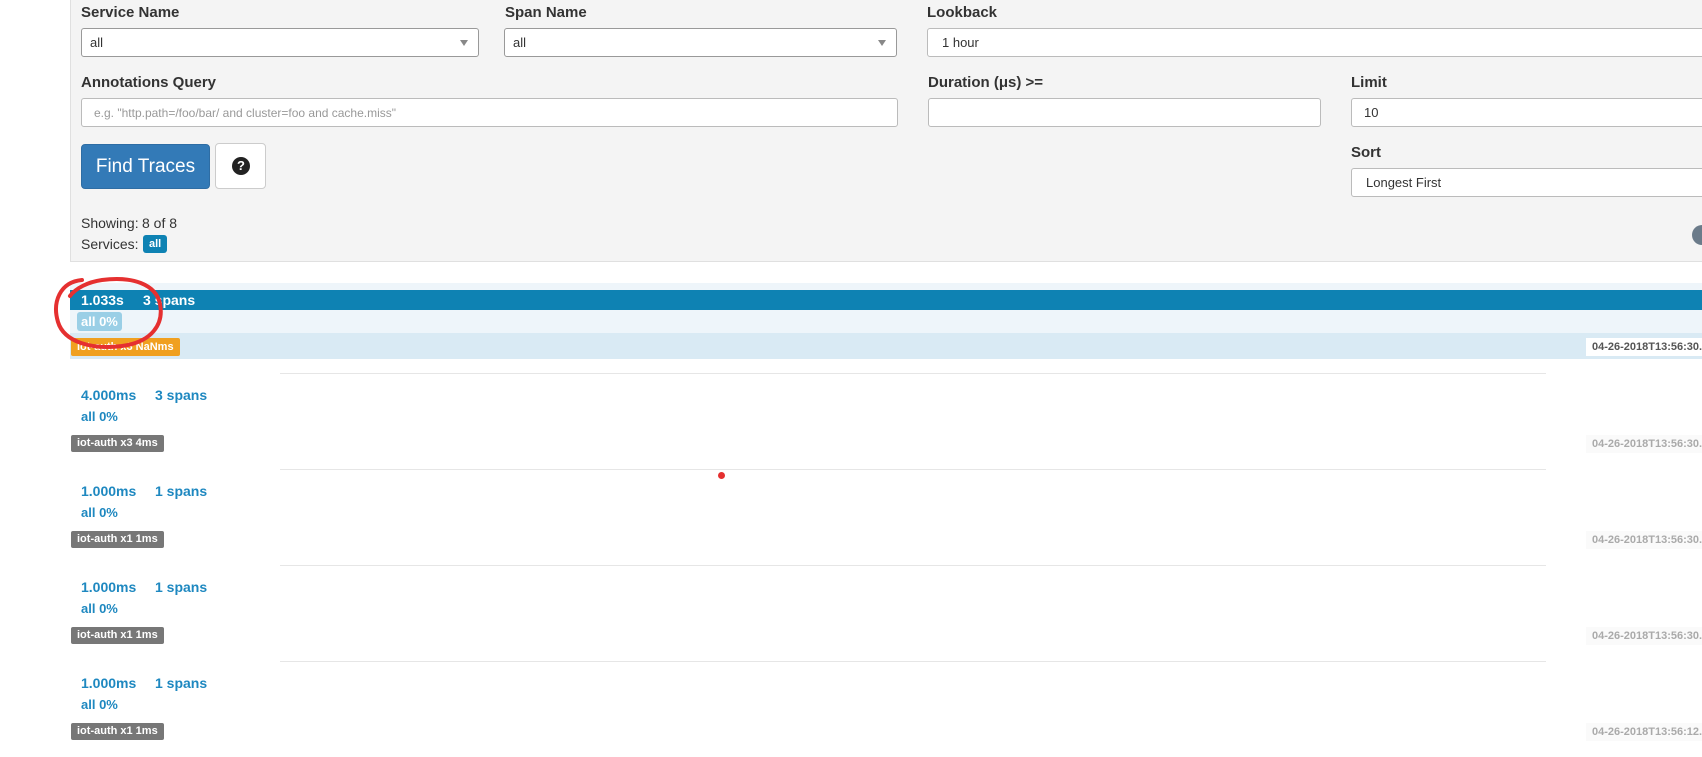 Image resolution: width=1702 pixels, height=757 pixels. I want to click on service-name-label: Service Name, so click(130, 12).